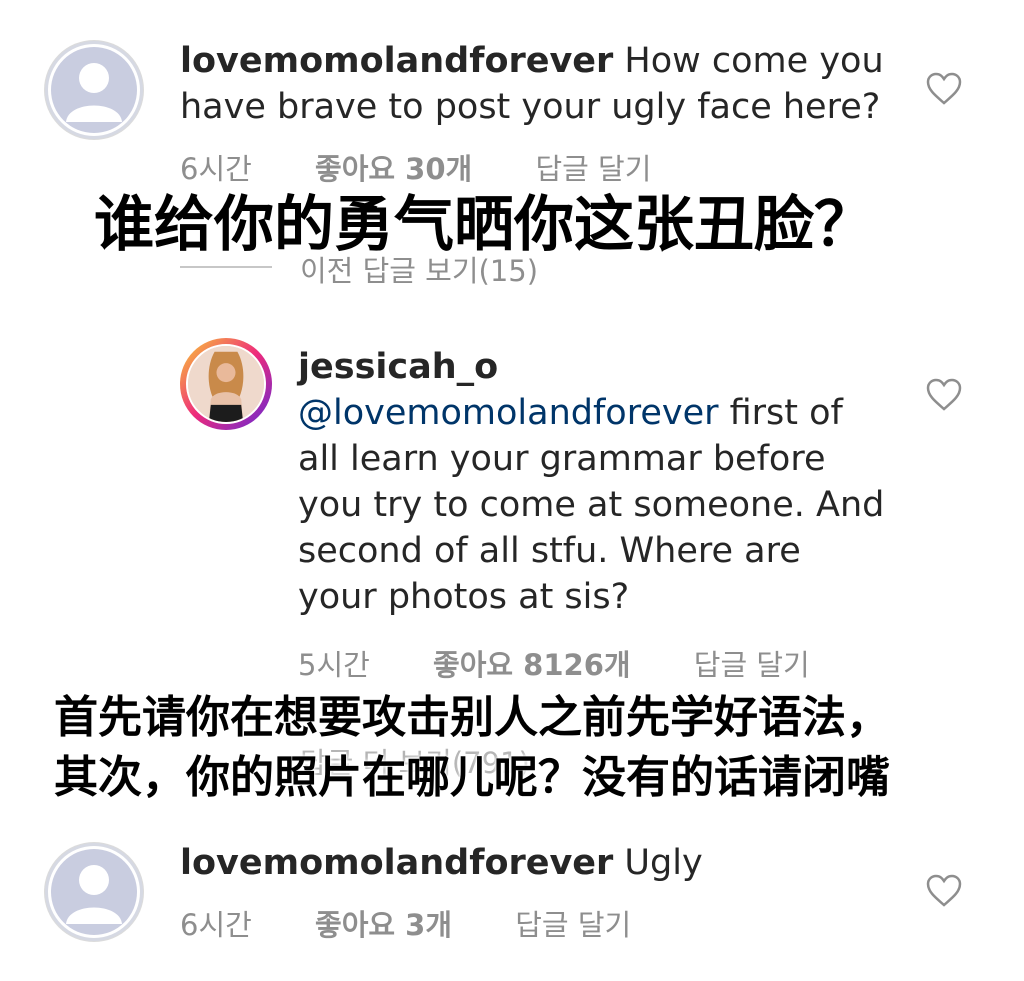  What do you see at coordinates (472, 717) in the screenshot?
I see `caption-line: 首先请你在想要攻击别人之前先学好语法，` at bounding box center [472, 717].